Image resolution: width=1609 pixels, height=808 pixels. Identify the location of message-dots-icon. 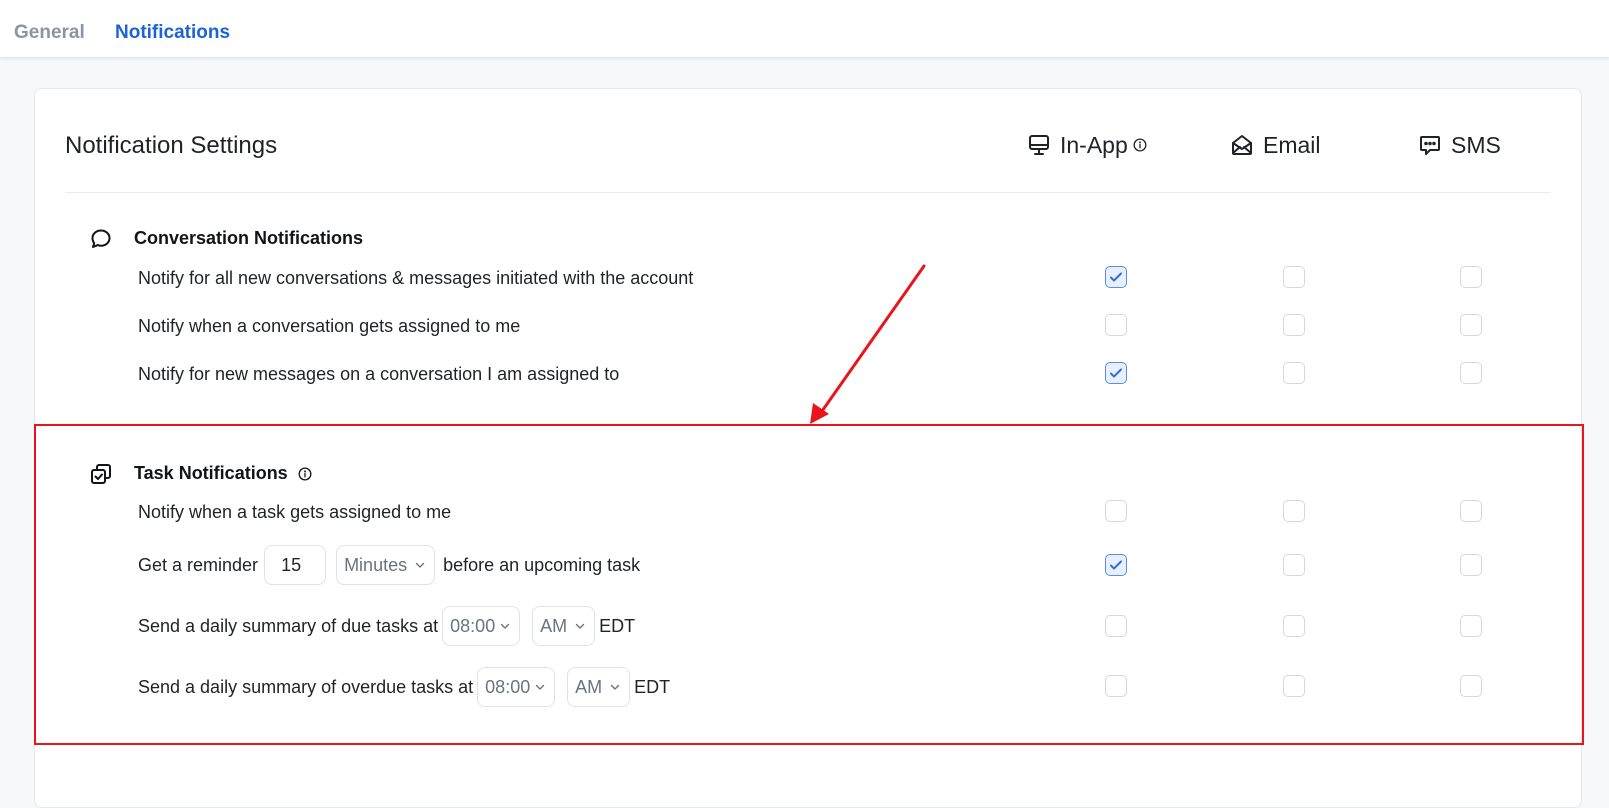
(1430, 145).